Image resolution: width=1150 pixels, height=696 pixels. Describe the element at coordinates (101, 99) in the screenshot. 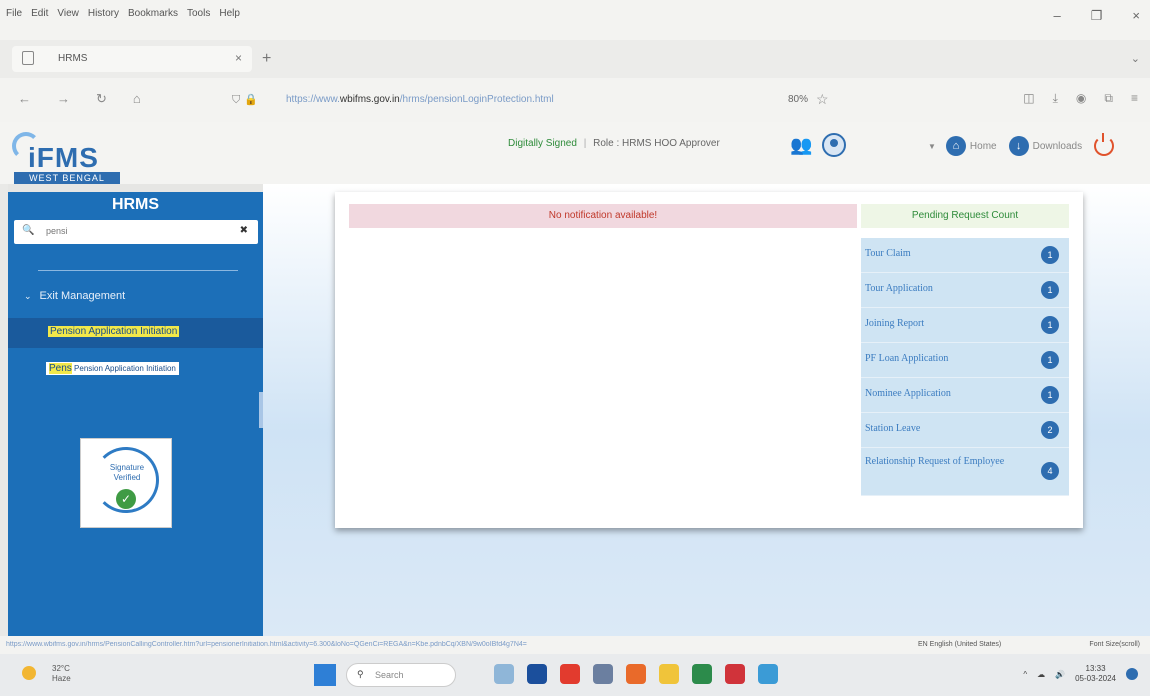

I see `reload-icon: ↻` at that location.